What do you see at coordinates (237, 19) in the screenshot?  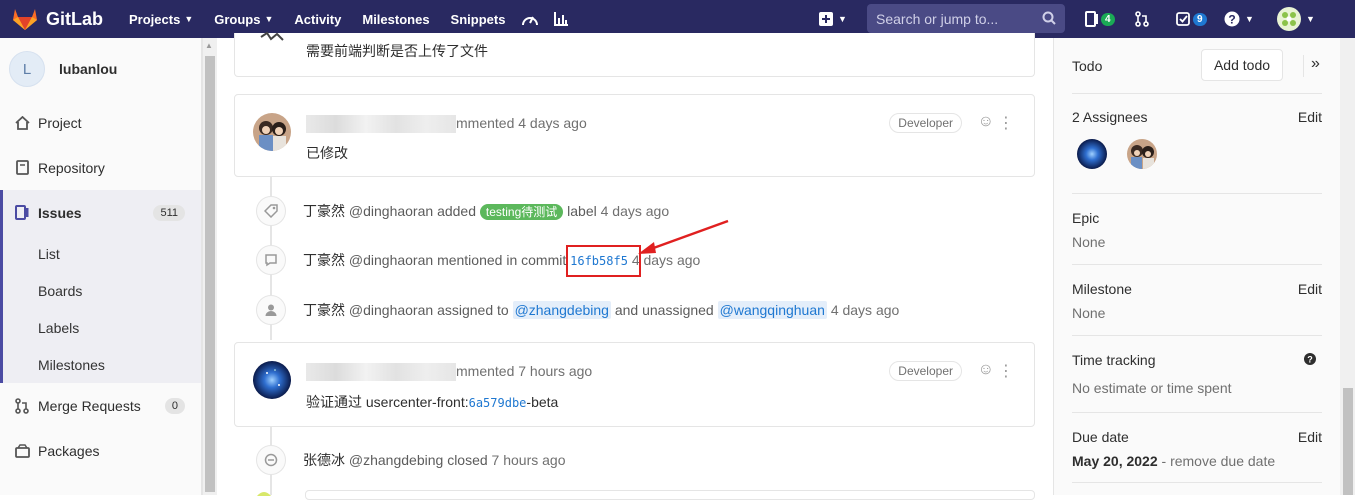 I see `nav-groups-label: Groups` at bounding box center [237, 19].